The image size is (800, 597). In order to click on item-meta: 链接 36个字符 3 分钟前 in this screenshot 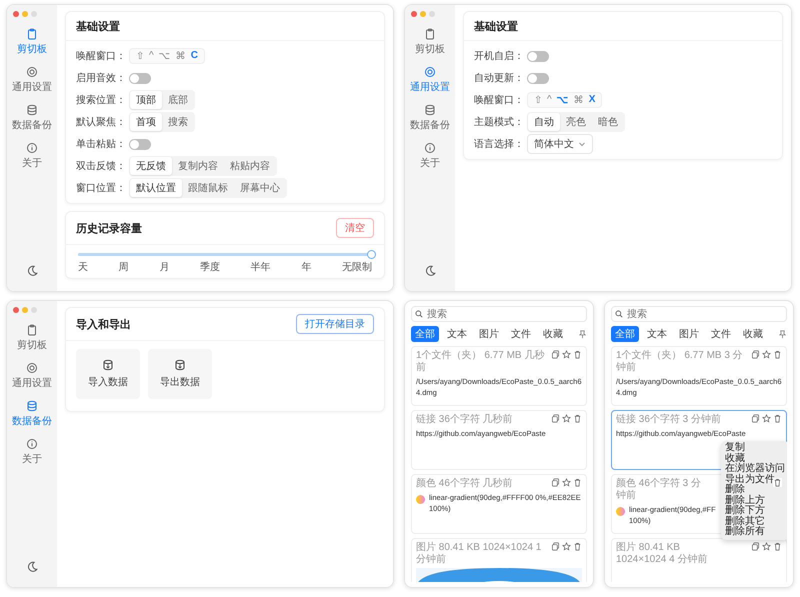, I will do `click(669, 420)`.